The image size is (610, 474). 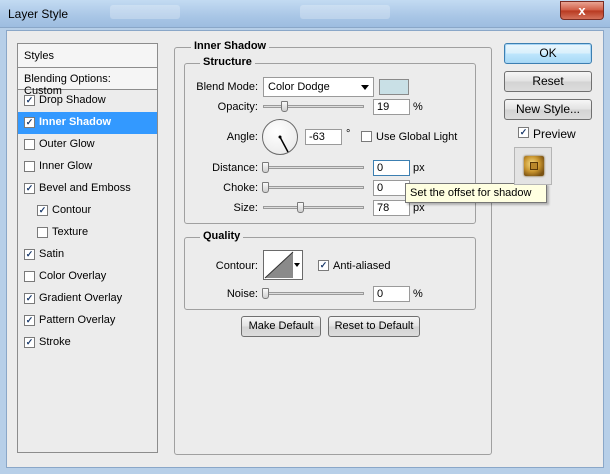 I want to click on style-item-outer-glow: Outer Glow, so click(x=87, y=145).